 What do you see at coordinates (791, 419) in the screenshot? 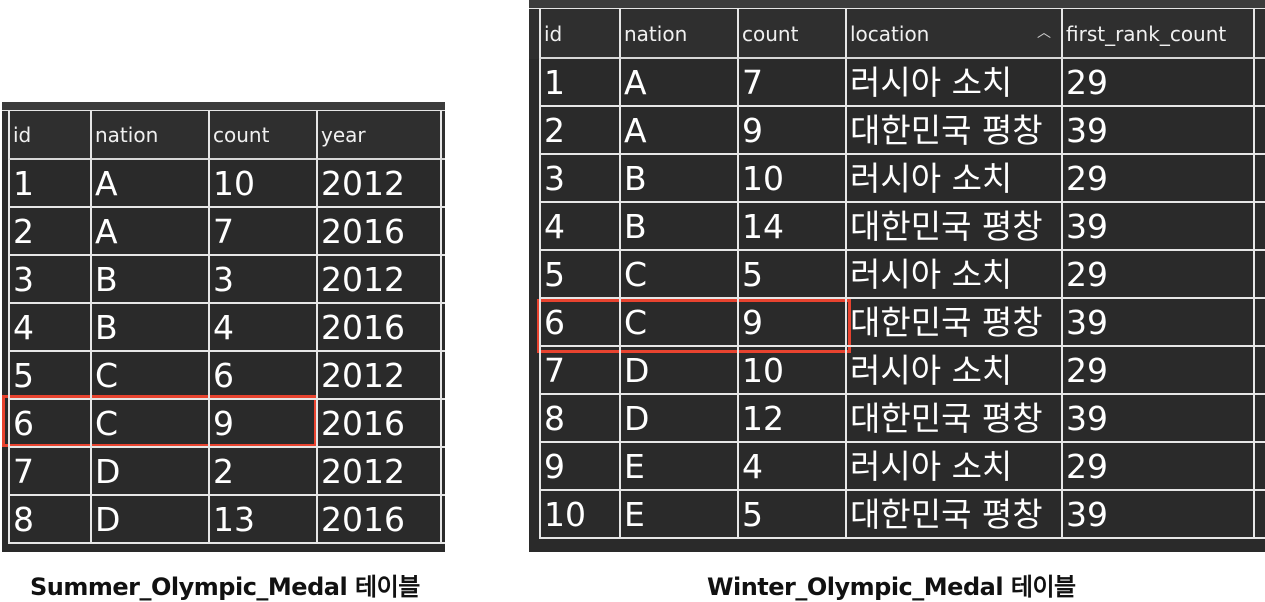
I see `table-cell-count: 12` at bounding box center [791, 419].